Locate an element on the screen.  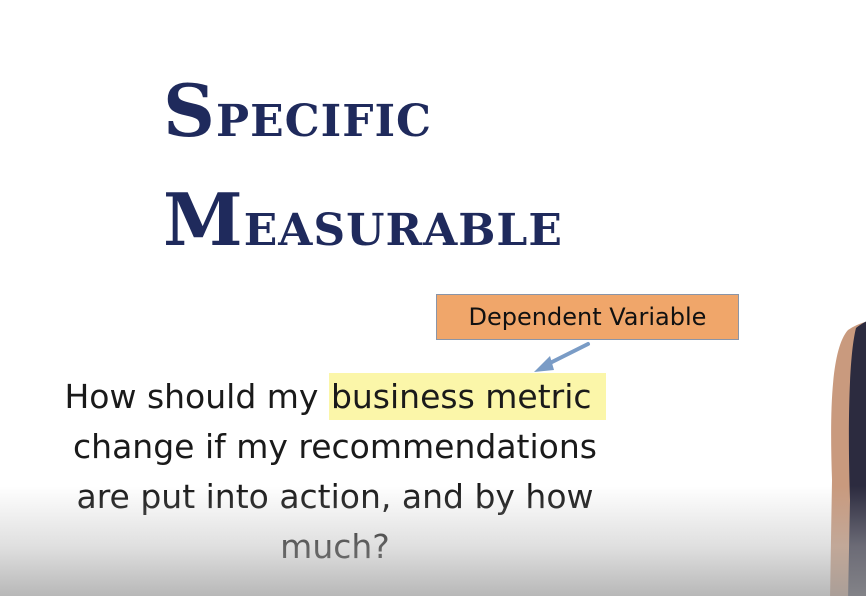
heading-measurable-rest: EASURABLE is located at coordinates (403, 230).